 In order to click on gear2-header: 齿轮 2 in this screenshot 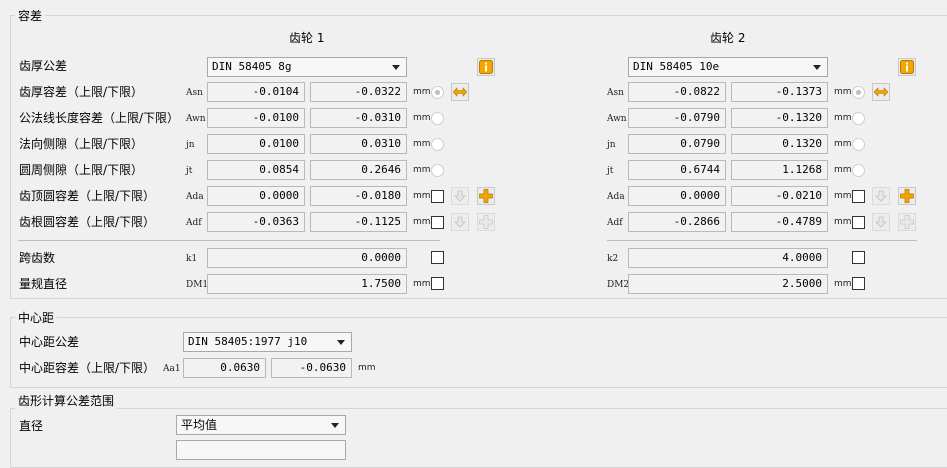, I will do `click(728, 38)`.